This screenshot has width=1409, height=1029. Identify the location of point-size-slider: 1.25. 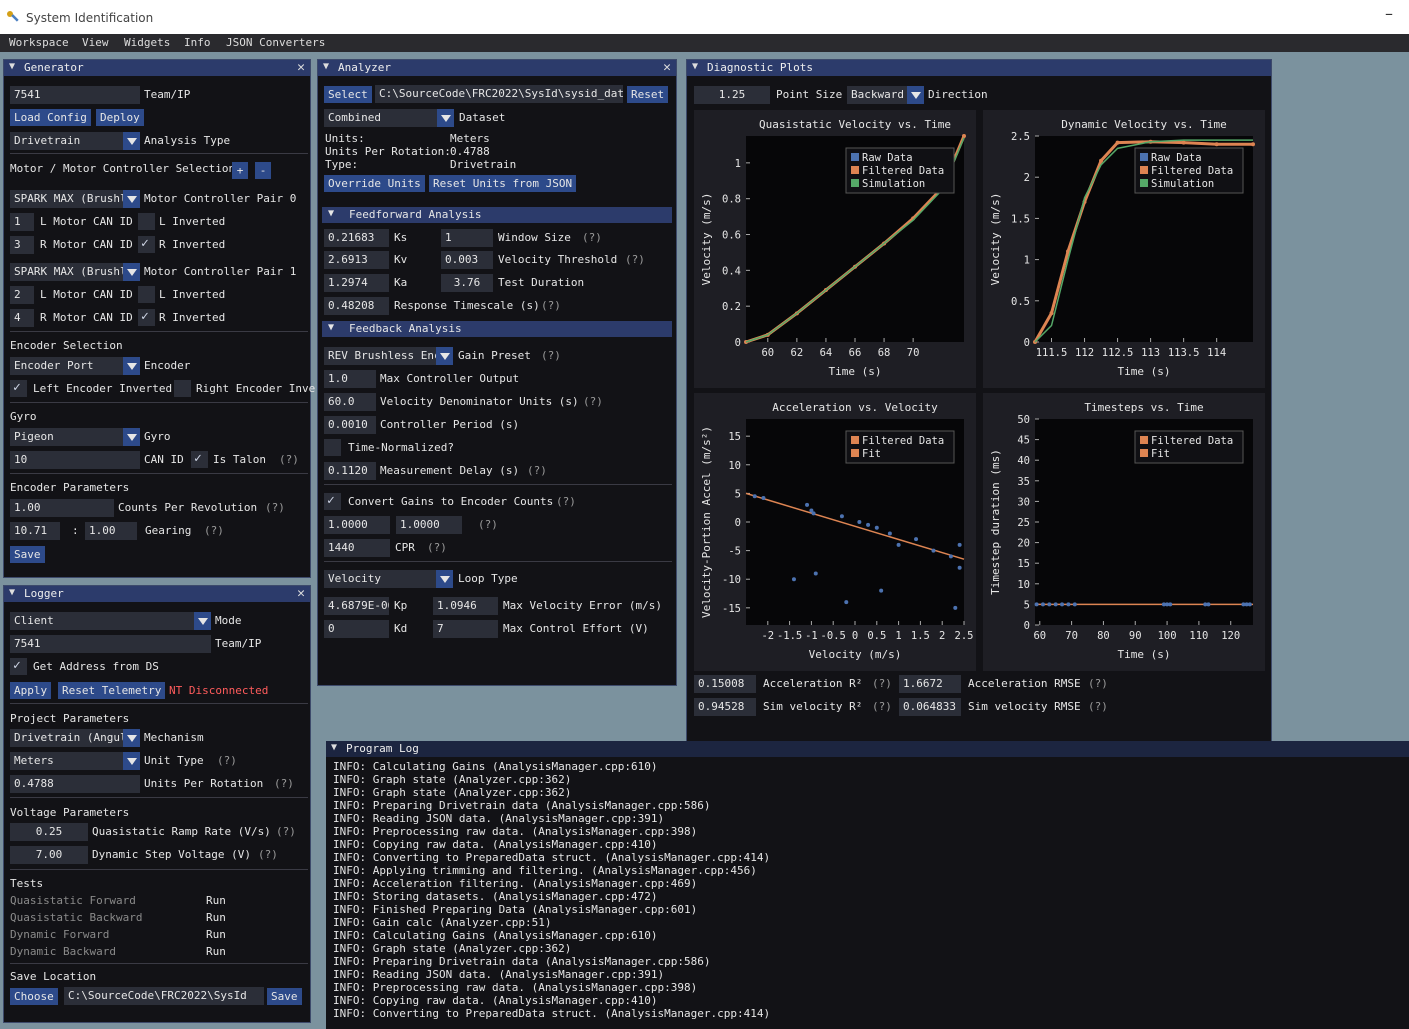
(732, 95).